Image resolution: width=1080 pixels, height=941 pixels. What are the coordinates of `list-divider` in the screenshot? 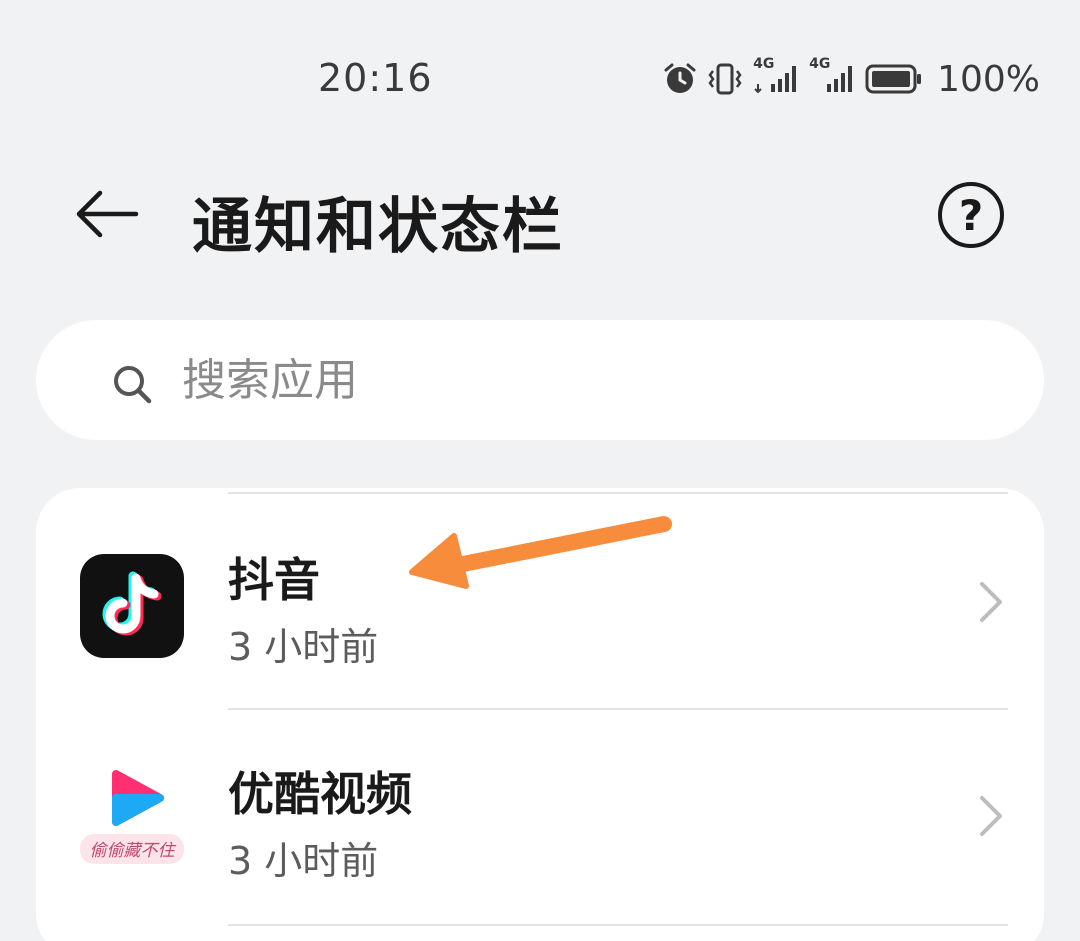 It's located at (618, 925).